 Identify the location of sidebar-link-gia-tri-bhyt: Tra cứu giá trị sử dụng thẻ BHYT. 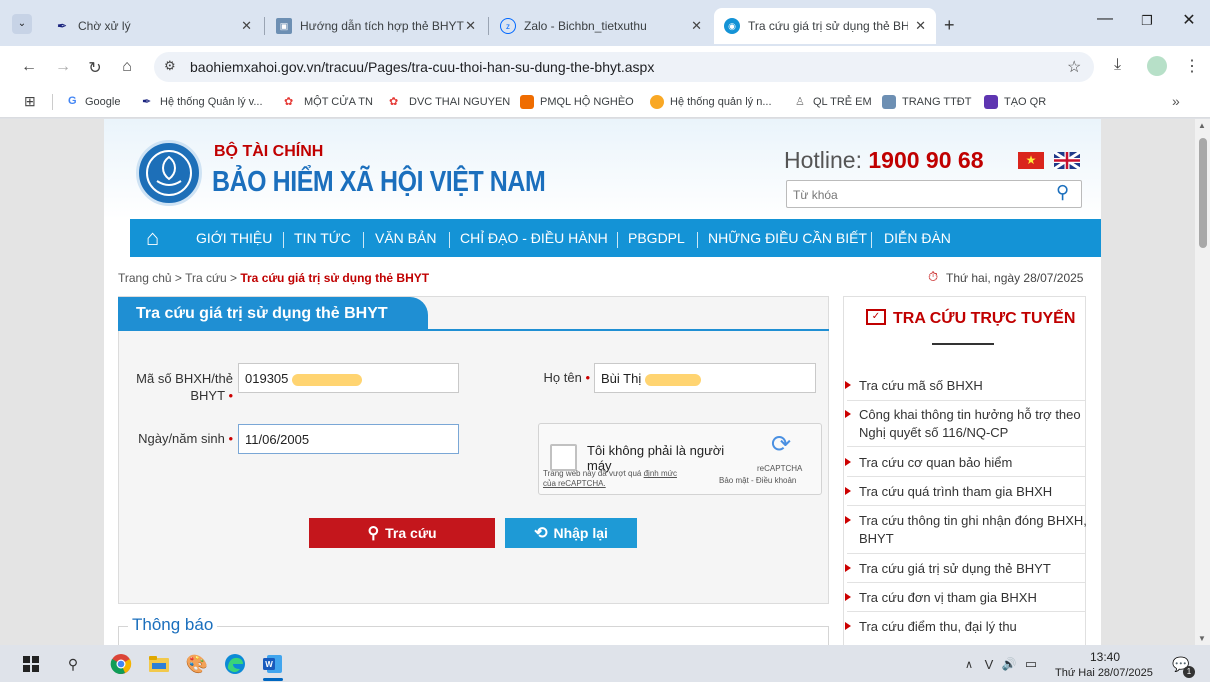
(966, 569).